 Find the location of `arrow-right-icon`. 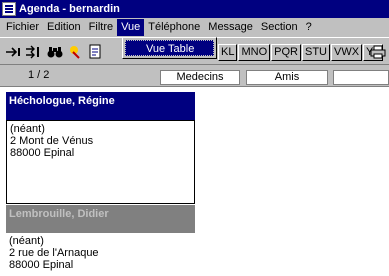

arrow-right-icon is located at coordinates (13, 52).